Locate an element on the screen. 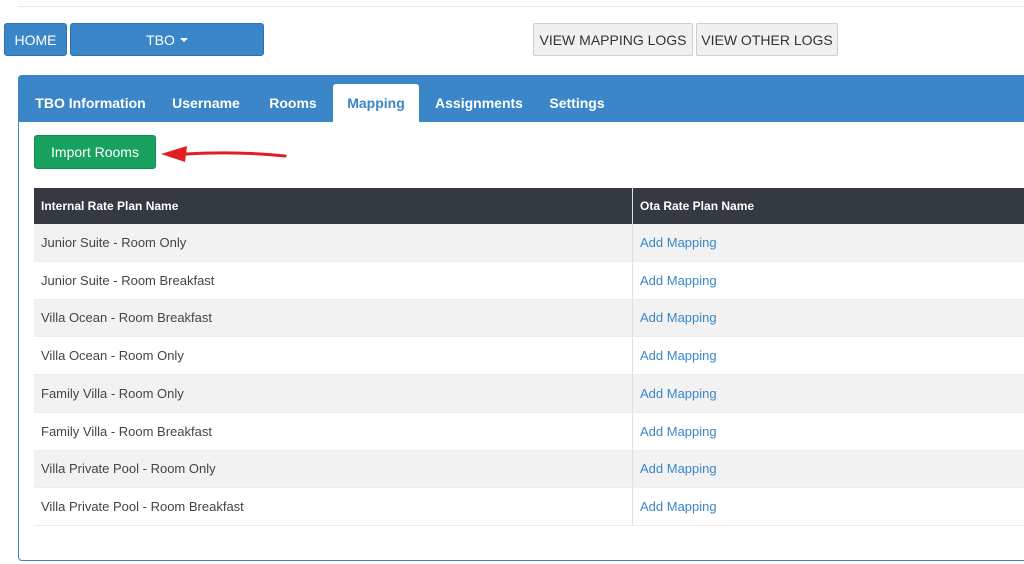 The height and width of the screenshot is (564, 1024). view-mapping-logs-button: VIEW MAPPING LOGS is located at coordinates (613, 39).